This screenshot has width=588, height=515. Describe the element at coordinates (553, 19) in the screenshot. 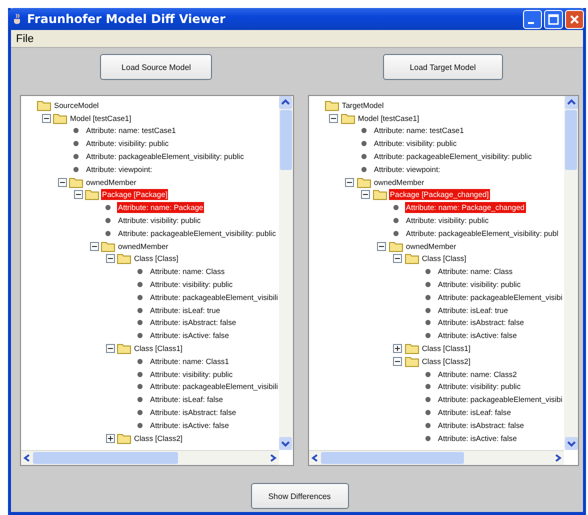

I see `maximize-button` at that location.